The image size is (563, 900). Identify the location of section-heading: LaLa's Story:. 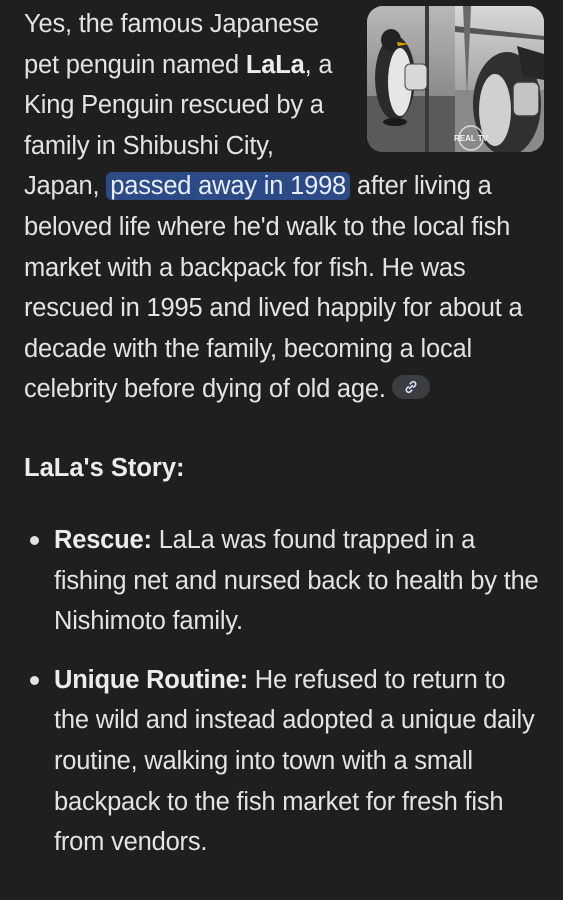
(104, 467).